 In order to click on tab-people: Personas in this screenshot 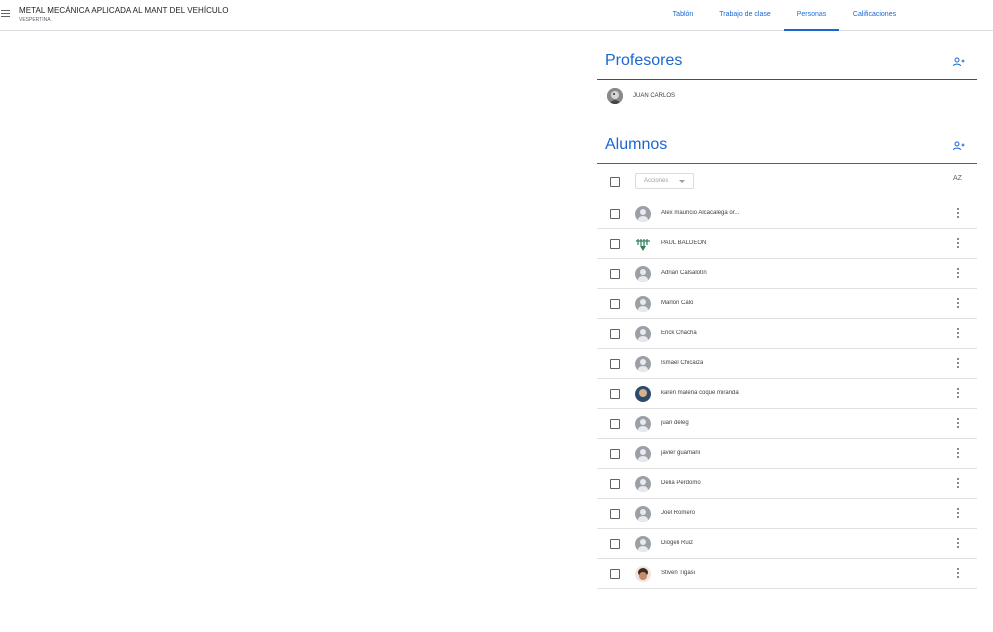, I will do `click(811, 15)`.